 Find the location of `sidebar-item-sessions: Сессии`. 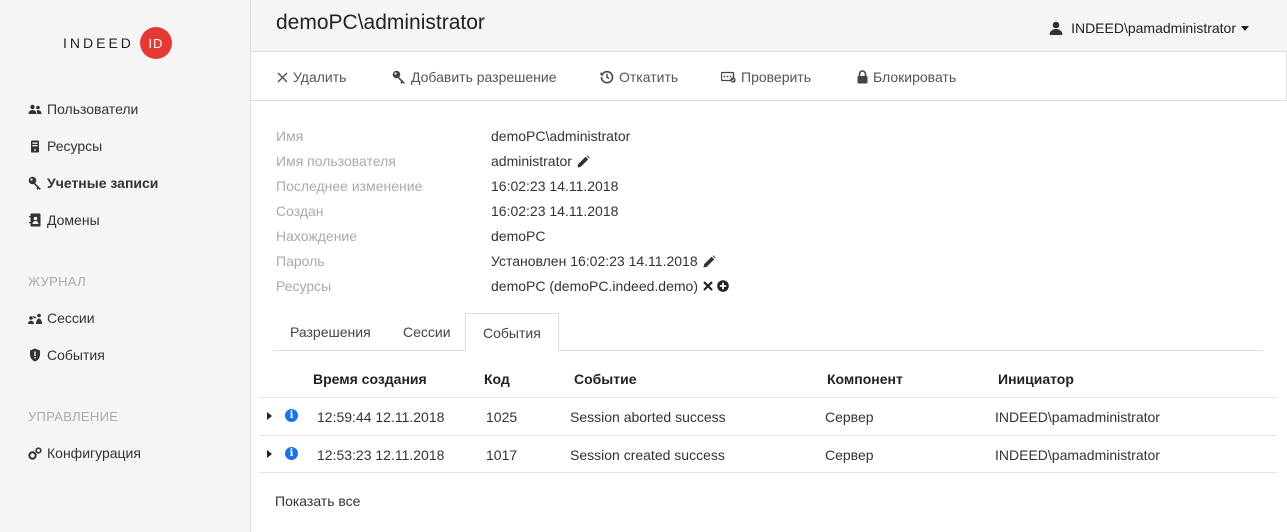

sidebar-item-sessions: Сессии is located at coordinates (61, 318).